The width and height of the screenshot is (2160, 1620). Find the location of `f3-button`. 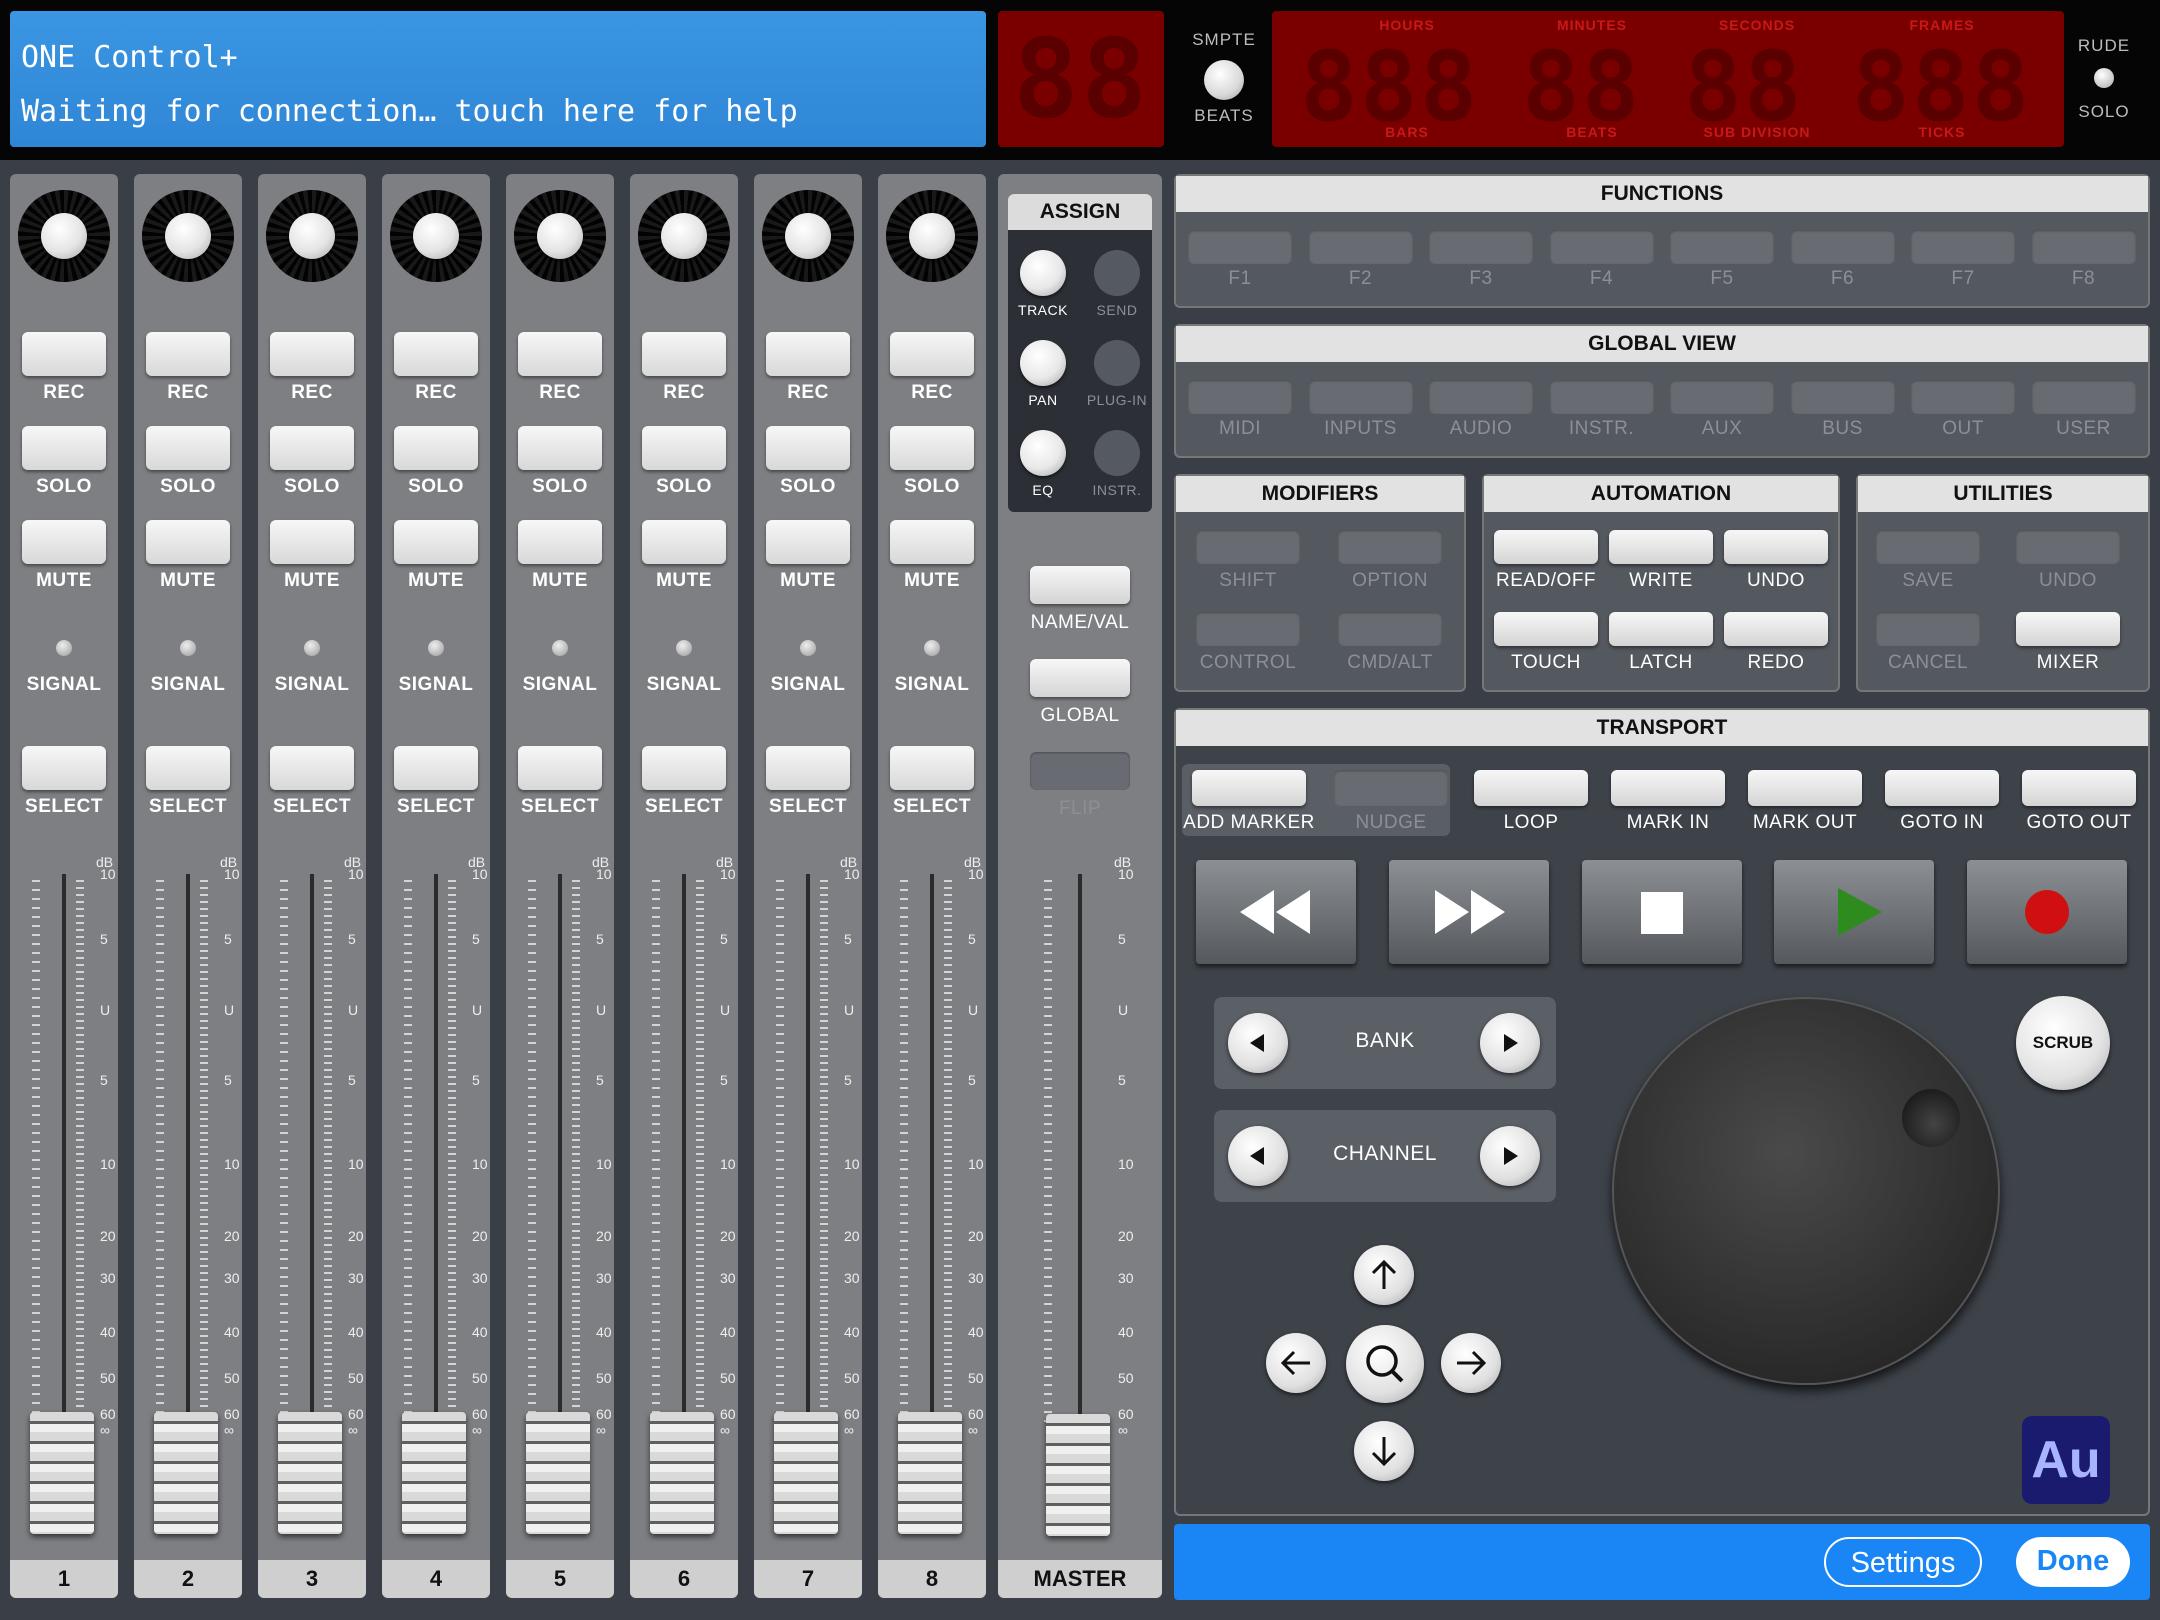

f3-button is located at coordinates (1481, 247).